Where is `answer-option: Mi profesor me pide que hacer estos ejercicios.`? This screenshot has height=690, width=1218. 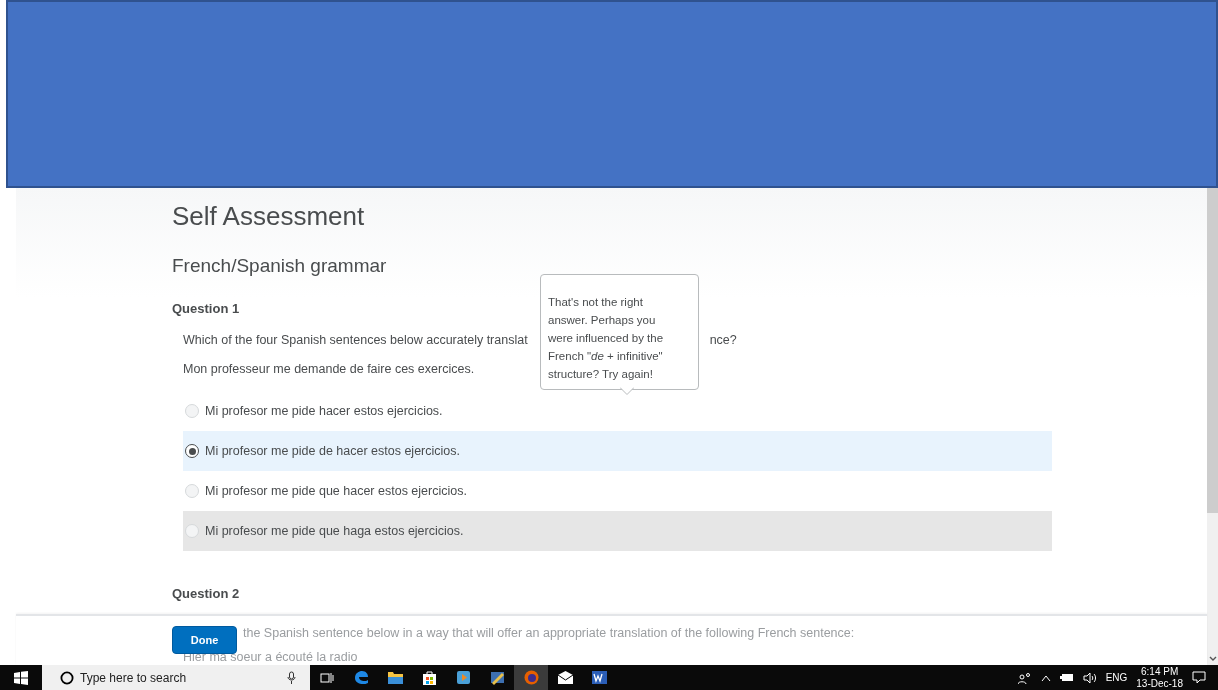
answer-option: Mi profesor me pide que hacer estos ejercicios. is located at coordinates (617, 491).